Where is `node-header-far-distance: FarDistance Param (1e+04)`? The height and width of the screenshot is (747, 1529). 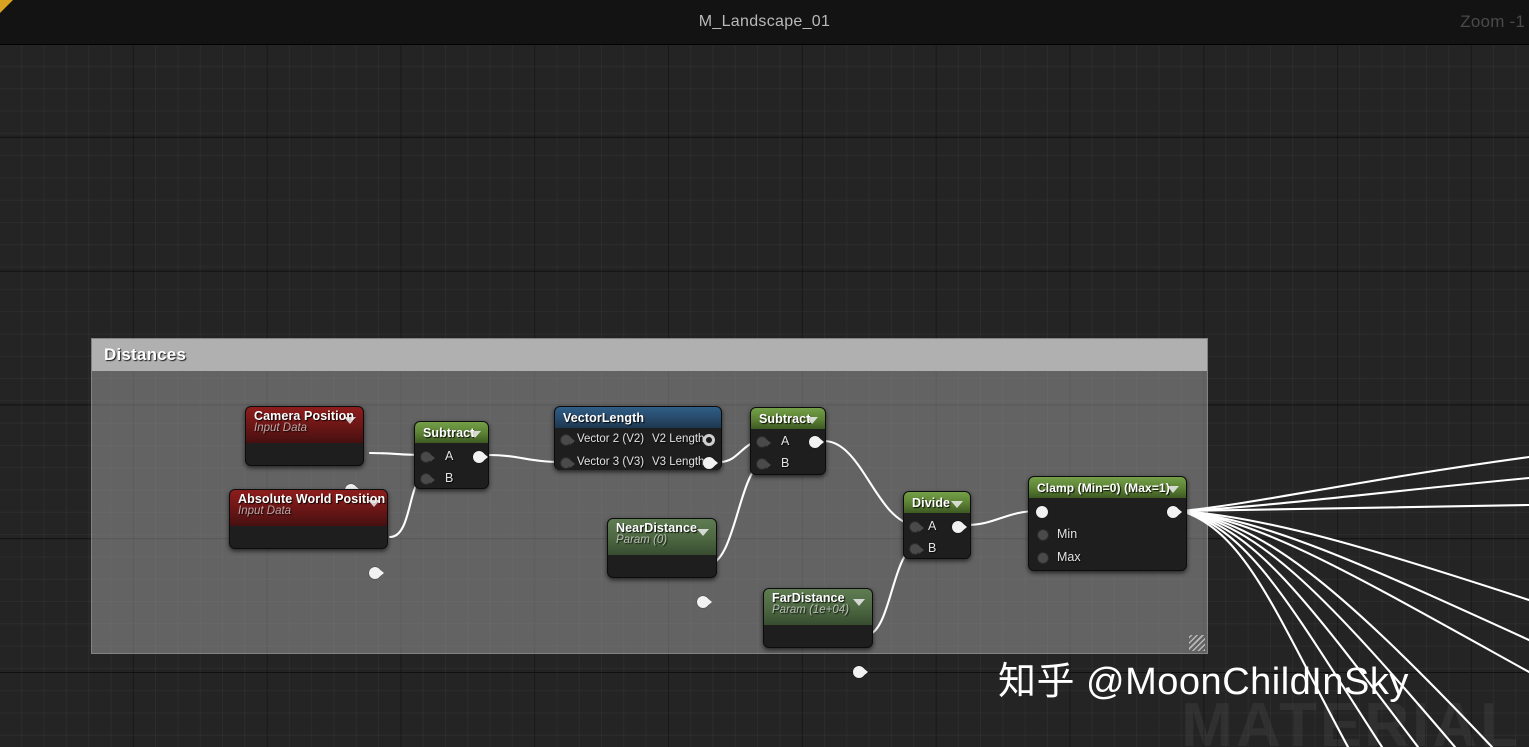
node-header-far-distance: FarDistance Param (1e+04) is located at coordinates (818, 607).